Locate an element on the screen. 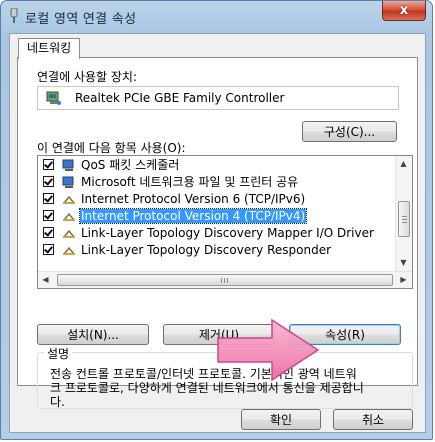 The height and width of the screenshot is (442, 435). item-label: Internet Protocol Version 6 (TCP/IPv6) is located at coordinates (193, 199).